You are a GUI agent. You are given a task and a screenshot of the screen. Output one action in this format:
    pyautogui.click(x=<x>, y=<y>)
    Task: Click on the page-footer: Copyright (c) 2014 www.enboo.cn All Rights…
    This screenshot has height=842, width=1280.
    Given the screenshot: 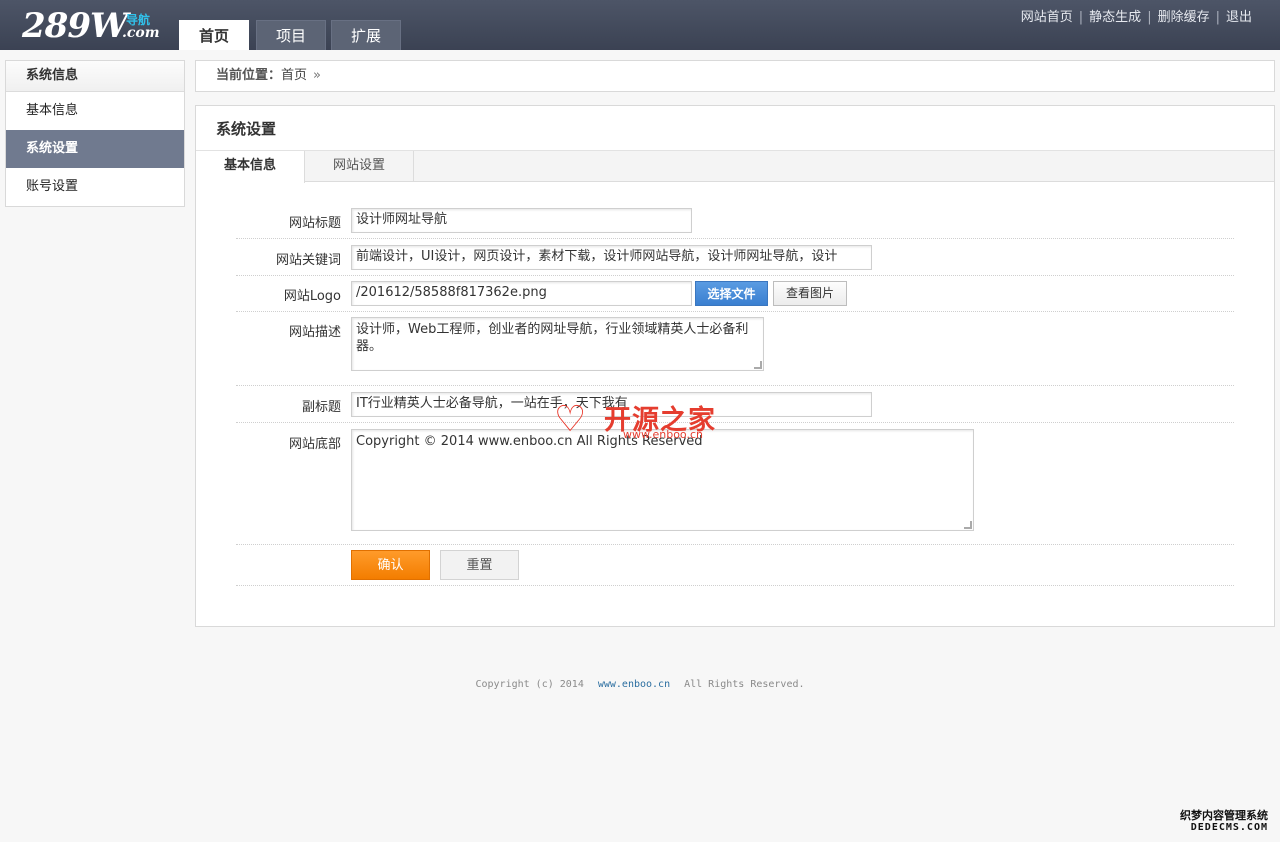 What is the action you would take?
    pyautogui.click(x=640, y=684)
    